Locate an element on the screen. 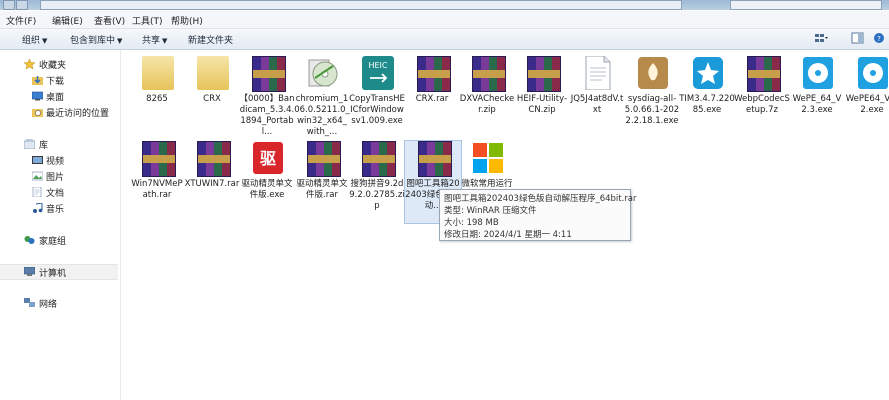 This screenshot has width=889, height=400. organize-button: 组织 ▼ is located at coordinates (34, 39).